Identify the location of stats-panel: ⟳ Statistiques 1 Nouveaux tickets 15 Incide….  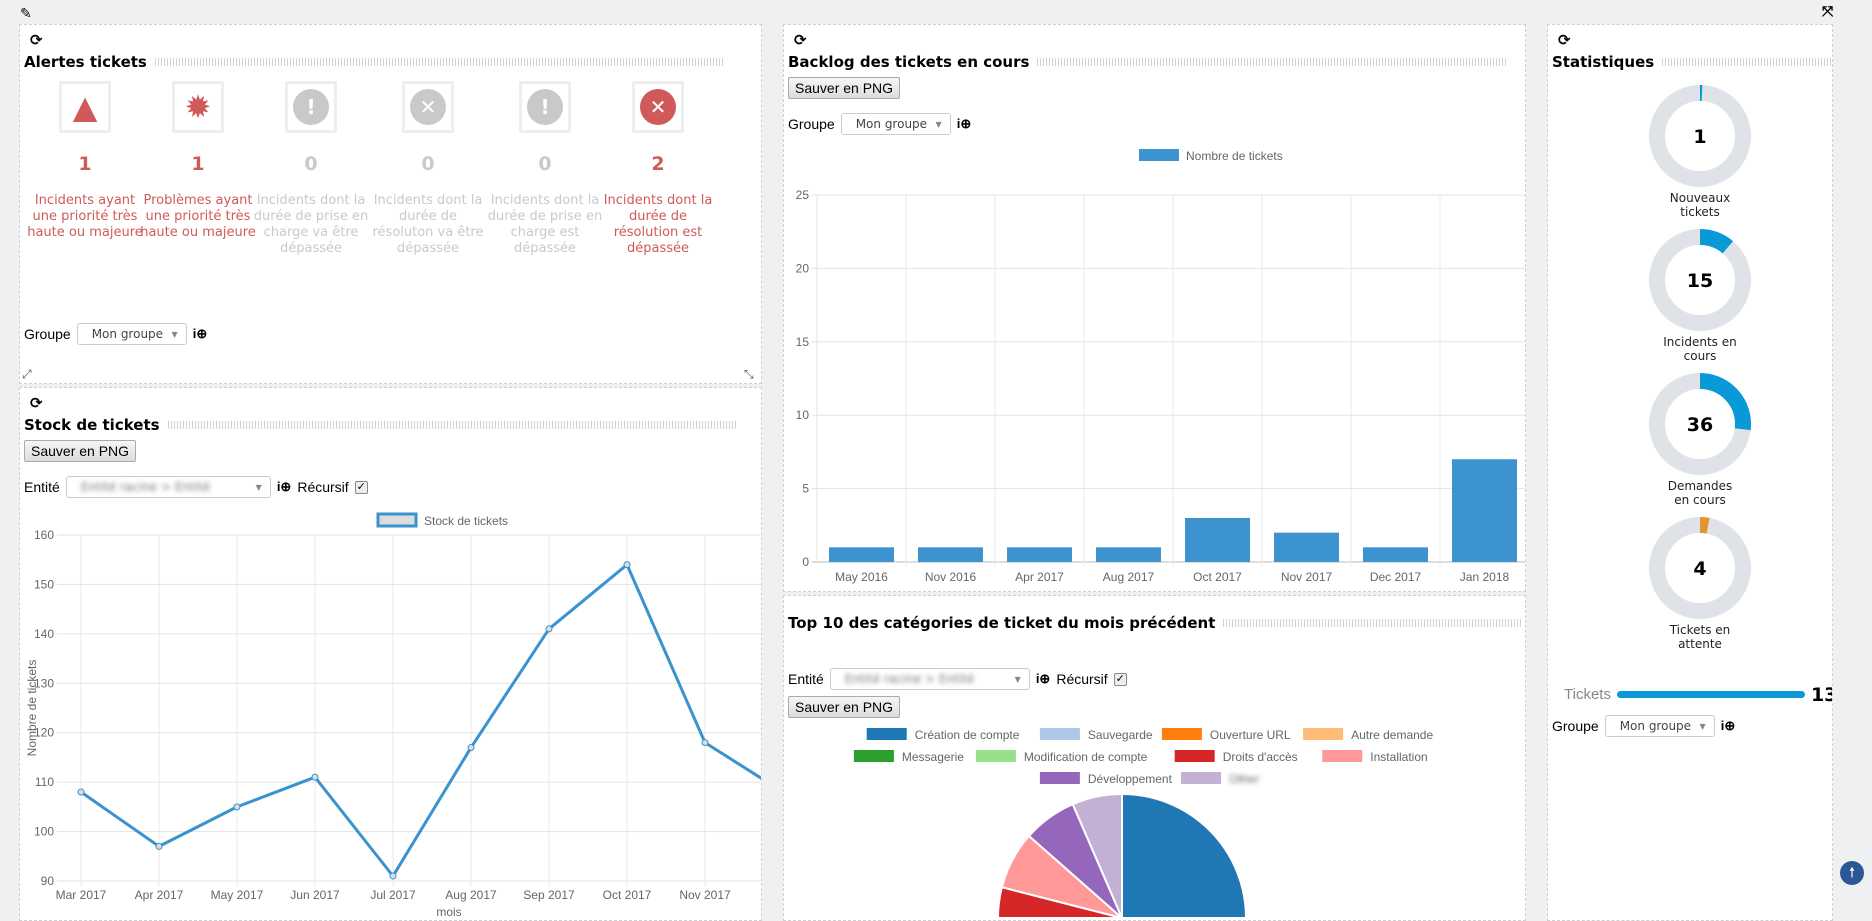
(1690, 472).